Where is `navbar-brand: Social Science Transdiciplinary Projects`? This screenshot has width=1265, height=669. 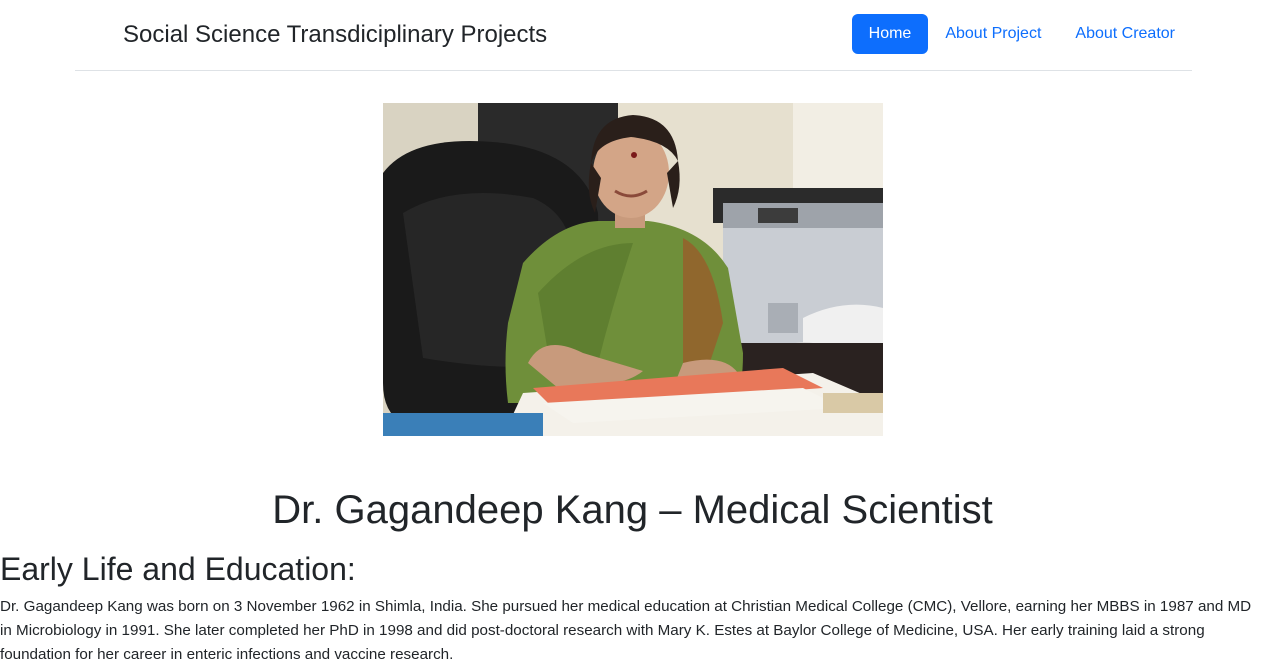 navbar-brand: Social Science Transdiciplinary Projects is located at coordinates (335, 35).